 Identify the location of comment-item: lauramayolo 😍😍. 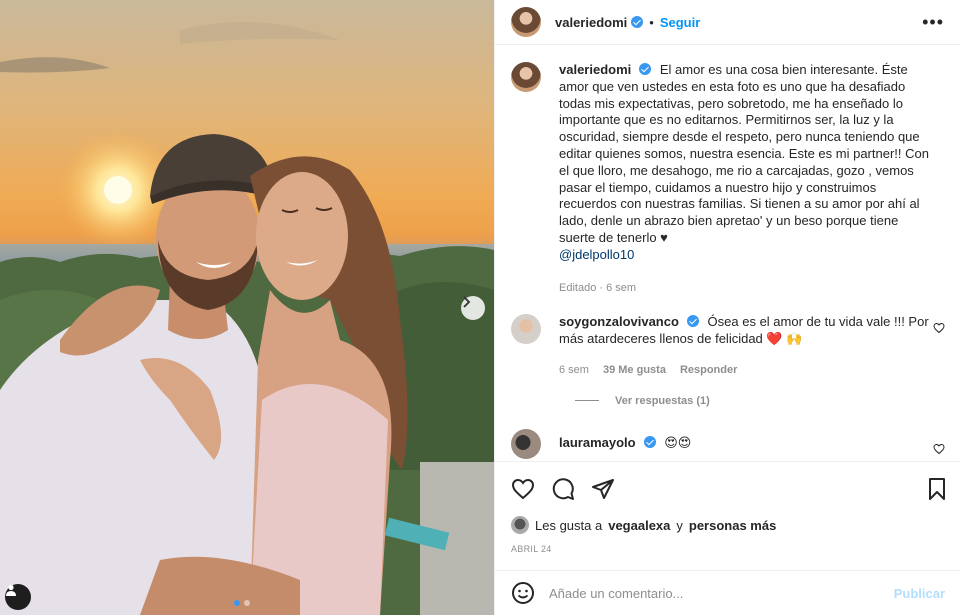
(728, 443).